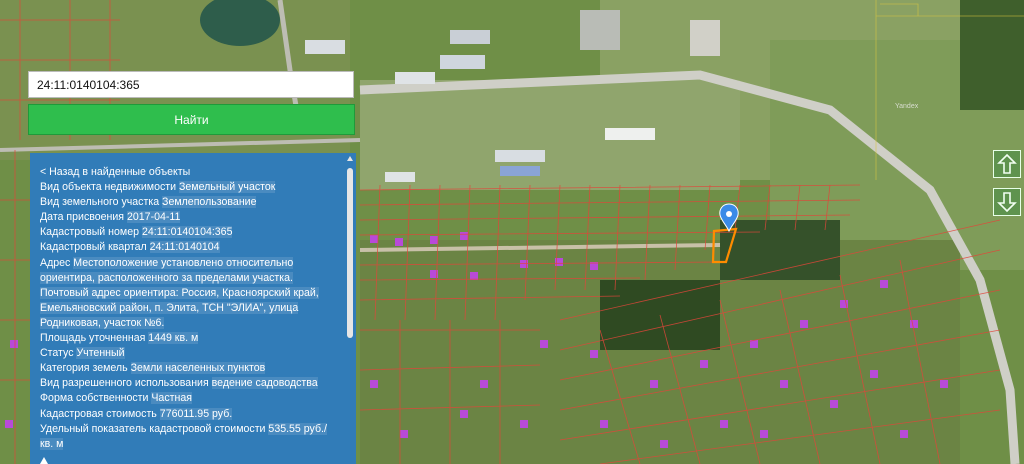 This screenshot has width=1024, height=464. Describe the element at coordinates (907, 106) in the screenshot. I see `map-watermark: Yandex` at that location.